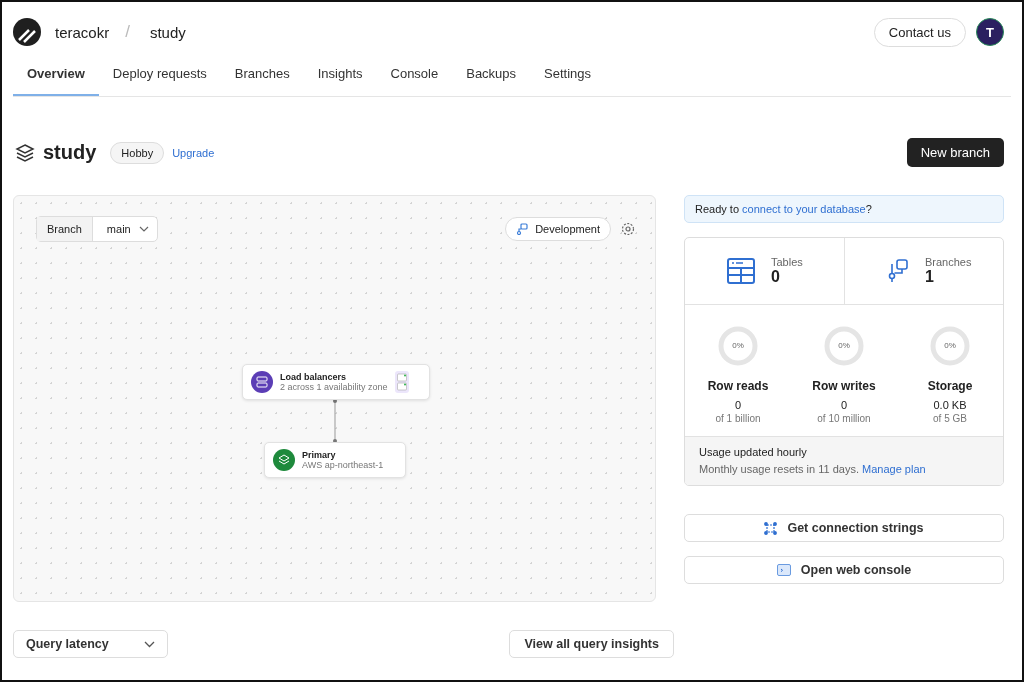 The height and width of the screenshot is (682, 1024). I want to click on node-title: Primary, so click(319, 455).